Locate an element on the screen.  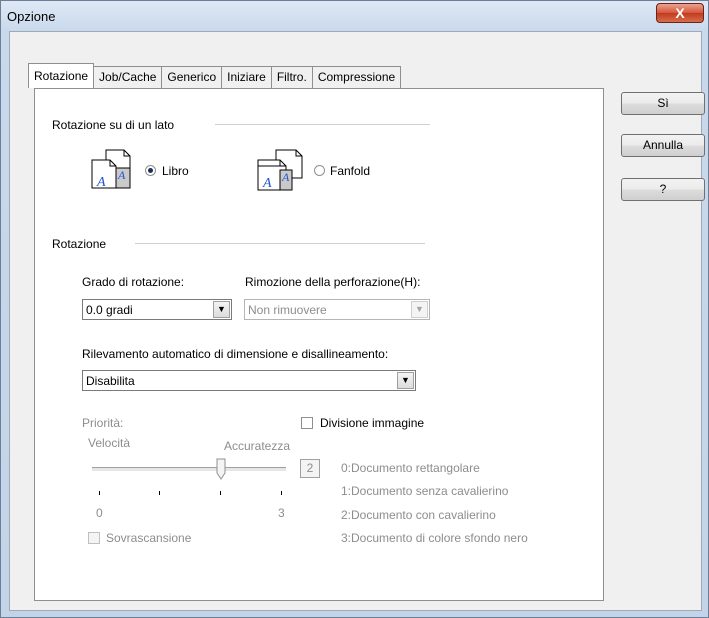
libro-radio is located at coordinates (150, 170).